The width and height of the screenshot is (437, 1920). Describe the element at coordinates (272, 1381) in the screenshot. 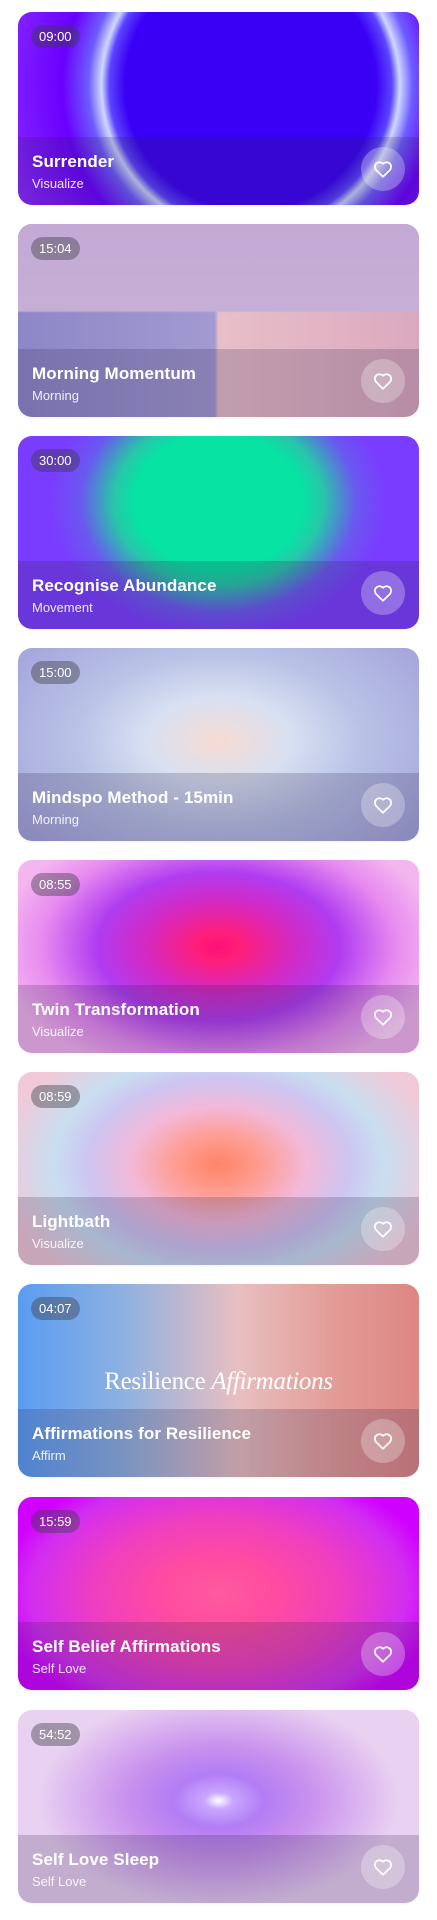

I see `artwork-title-accent: Affirmations` at that location.